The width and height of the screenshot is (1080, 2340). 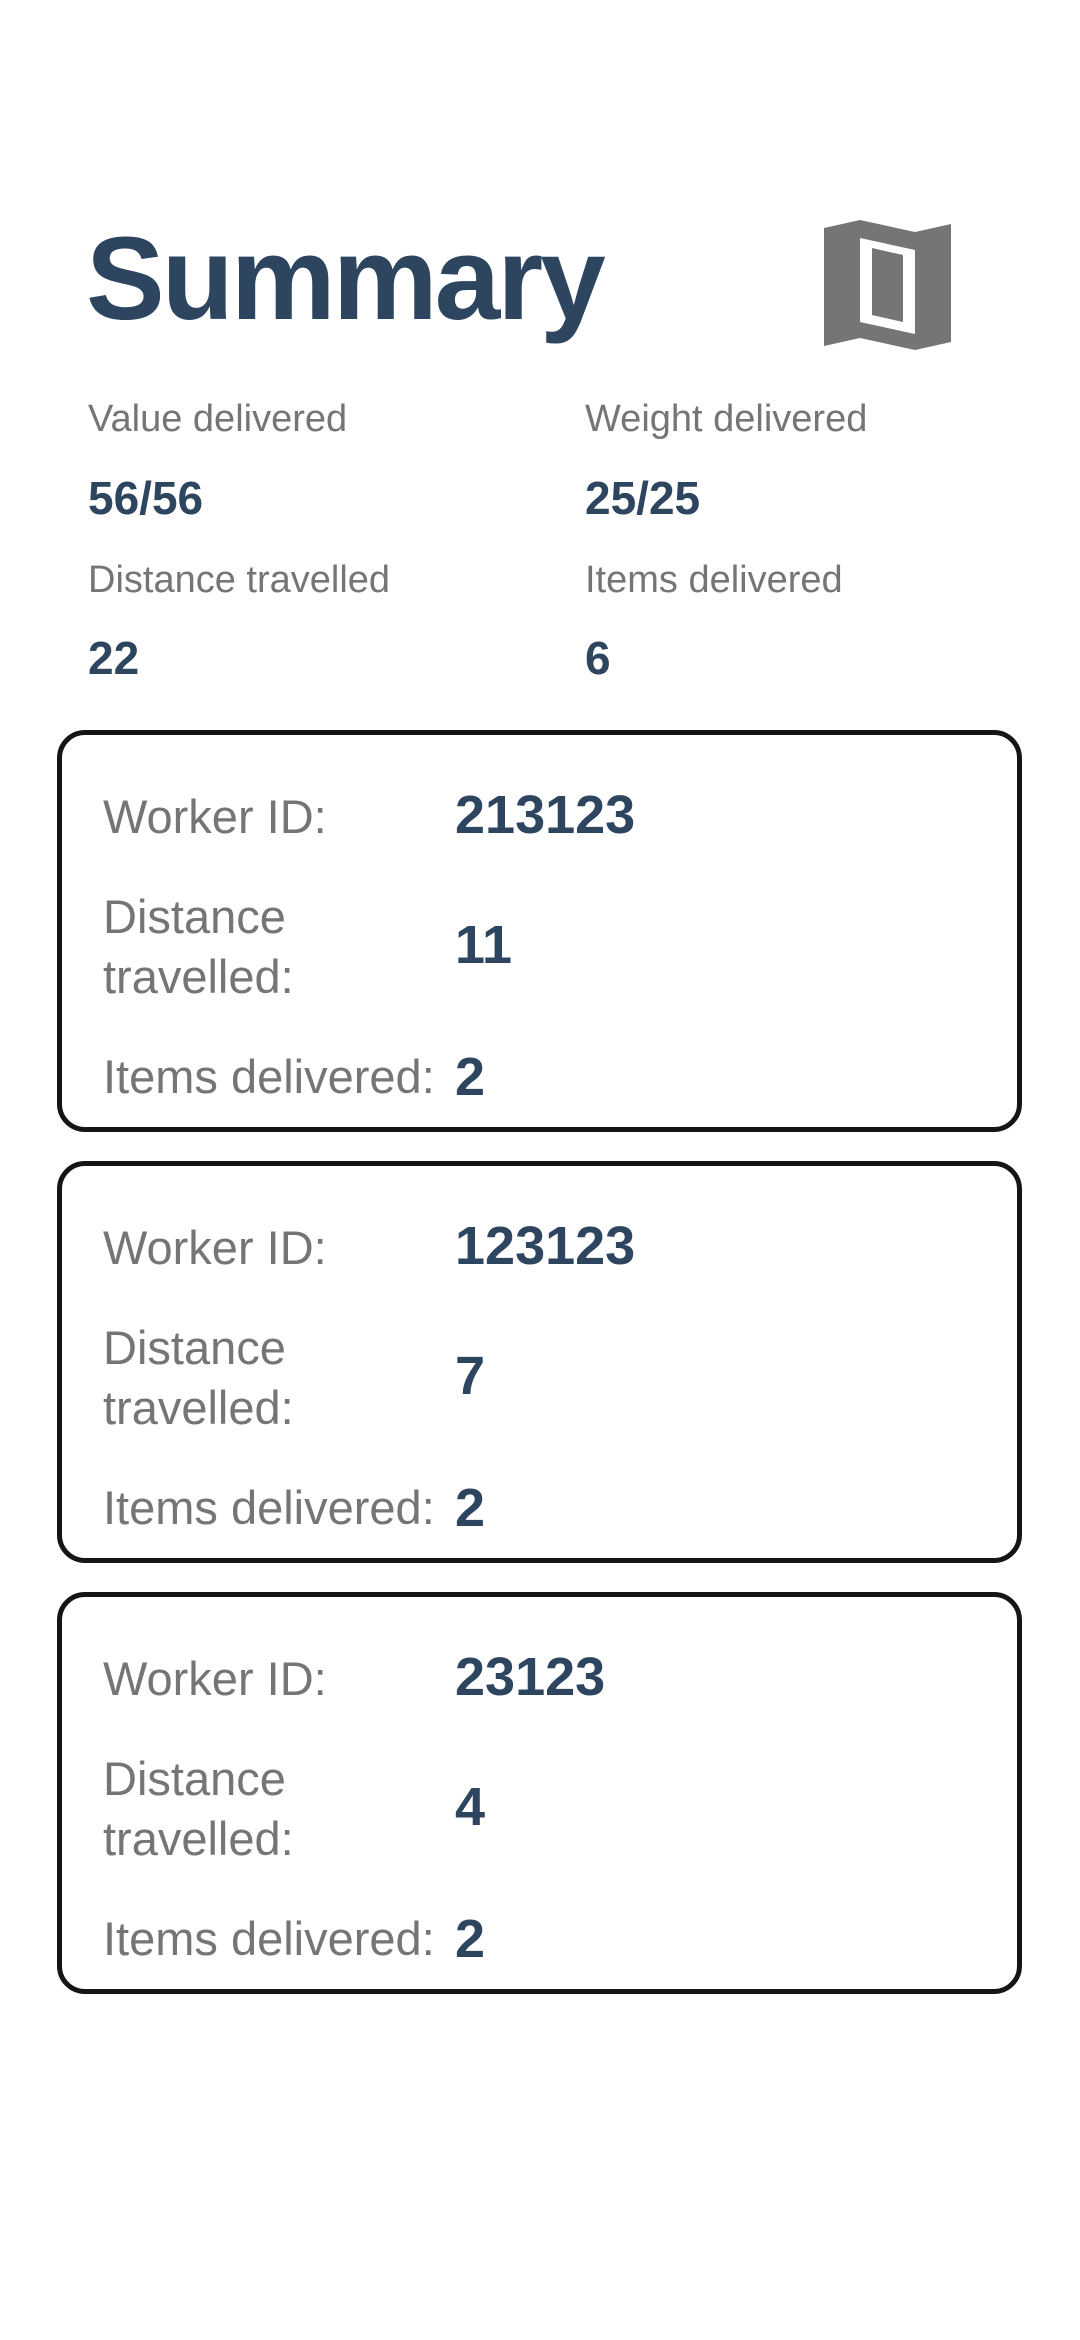 What do you see at coordinates (114, 658) in the screenshot?
I see `distance-travelled-value: 22` at bounding box center [114, 658].